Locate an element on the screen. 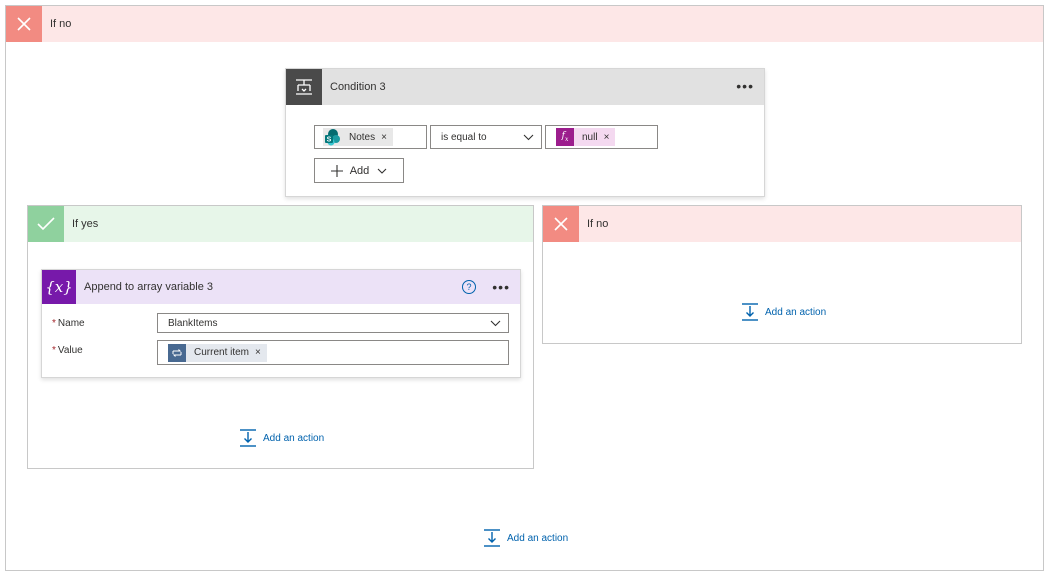  if-yes-add-action: Add an action is located at coordinates (281, 438).